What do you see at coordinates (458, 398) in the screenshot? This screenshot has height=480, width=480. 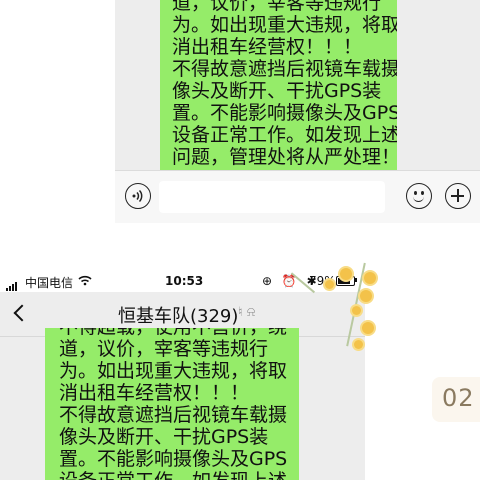 I see `page-number: 02` at bounding box center [458, 398].